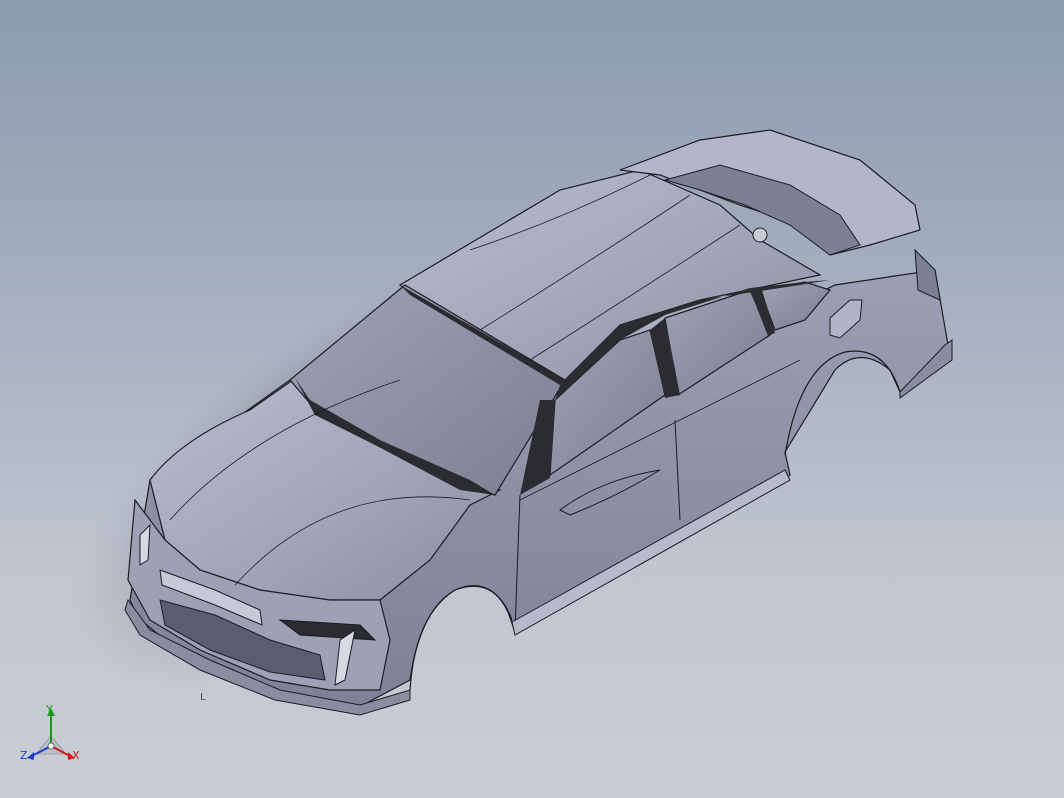 Image resolution: width=1064 pixels, height=798 pixels. Describe the element at coordinates (24, 755) in the screenshot. I see `triad-z-label: Z` at that location.